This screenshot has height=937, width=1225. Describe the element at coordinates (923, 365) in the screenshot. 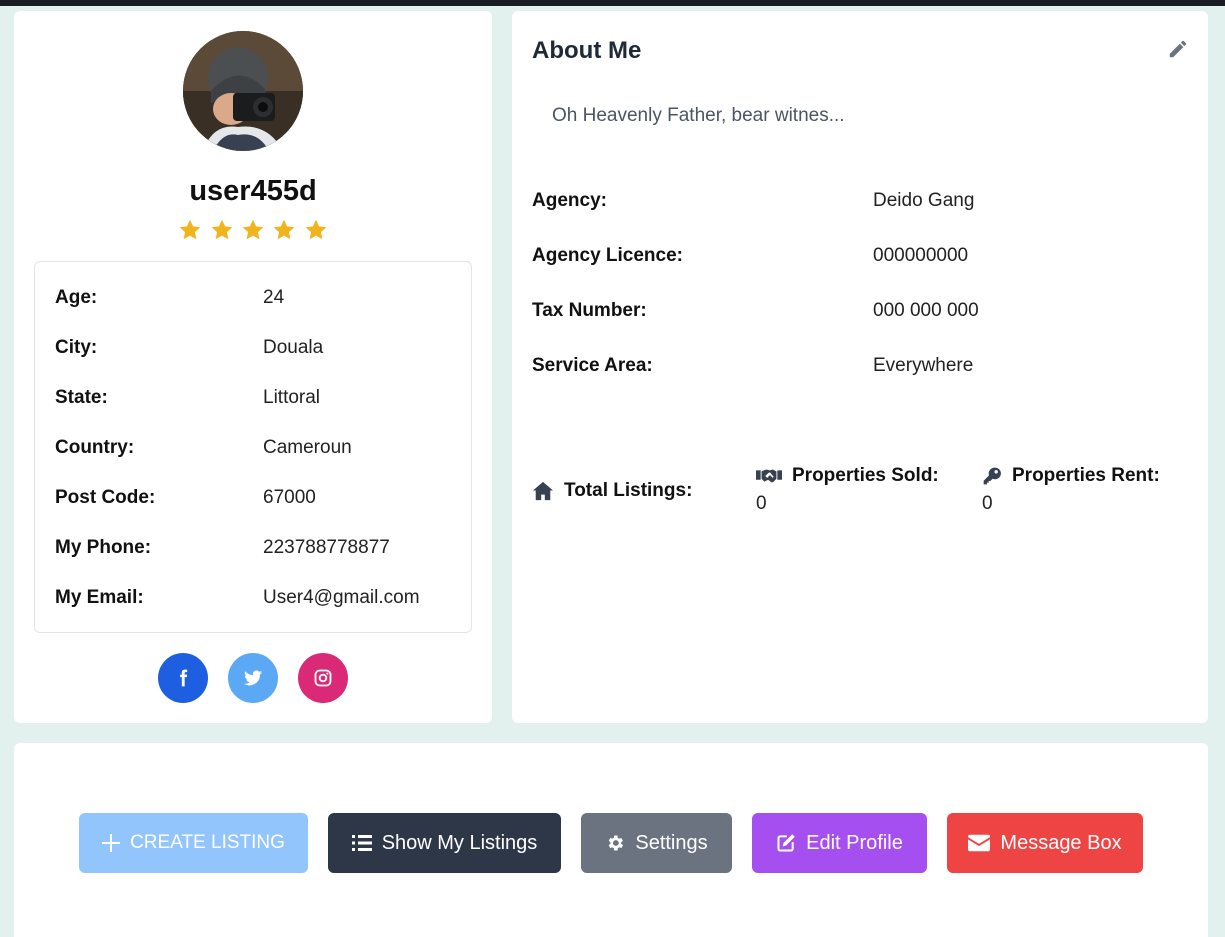

I see `info-value: Everywhere` at that location.